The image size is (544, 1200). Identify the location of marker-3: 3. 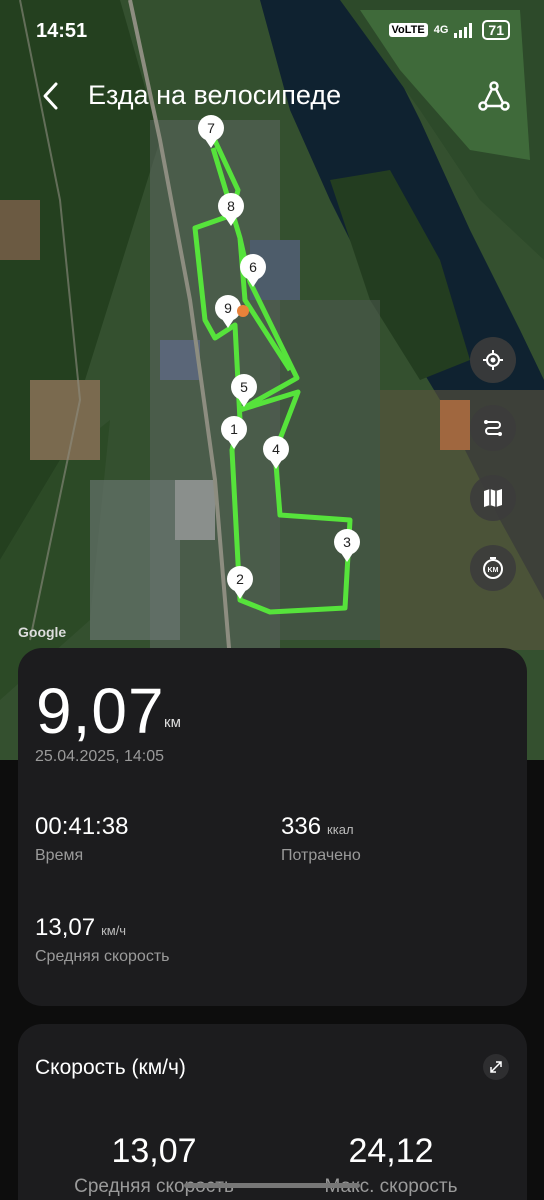
(347, 545).